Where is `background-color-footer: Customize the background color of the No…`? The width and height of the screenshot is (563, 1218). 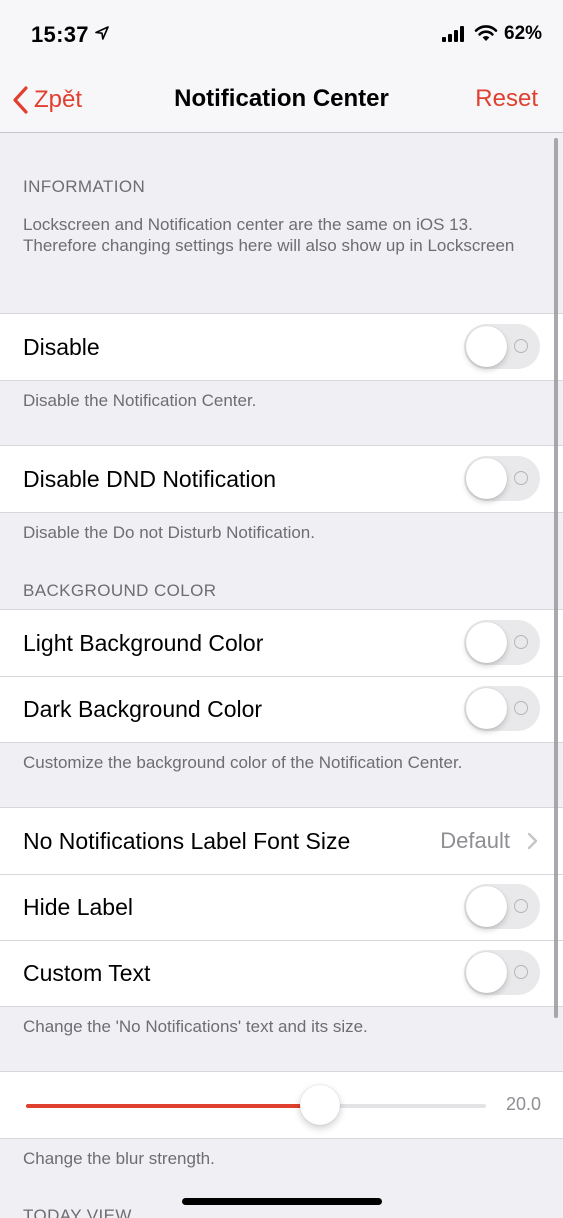 background-color-footer: Customize the background color of the No… is located at coordinates (243, 762).